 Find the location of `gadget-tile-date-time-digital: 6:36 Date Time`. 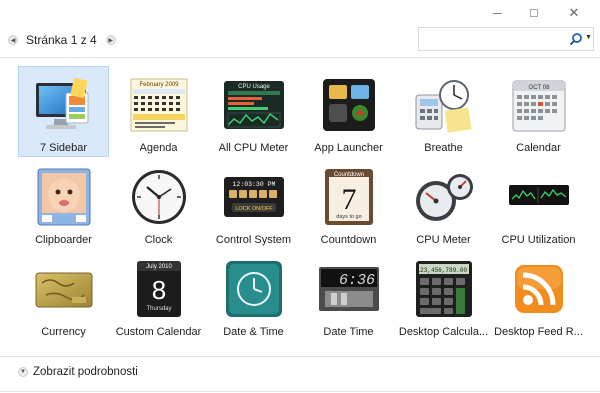

gadget-tile-date-time-digital: 6:36 Date Time is located at coordinates (348, 295).